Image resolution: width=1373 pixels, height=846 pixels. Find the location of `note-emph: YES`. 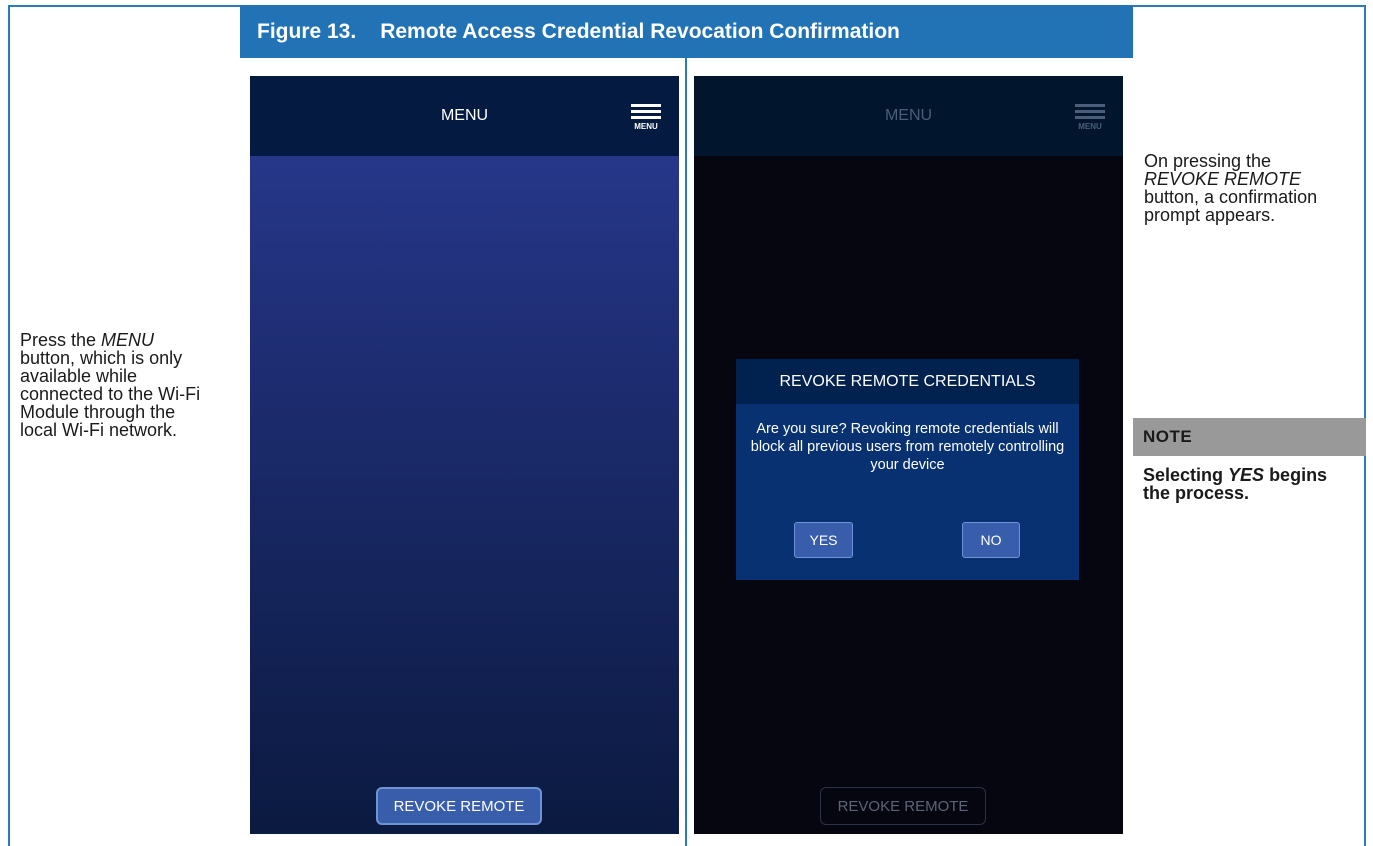

note-emph: YES is located at coordinates (1246, 475).